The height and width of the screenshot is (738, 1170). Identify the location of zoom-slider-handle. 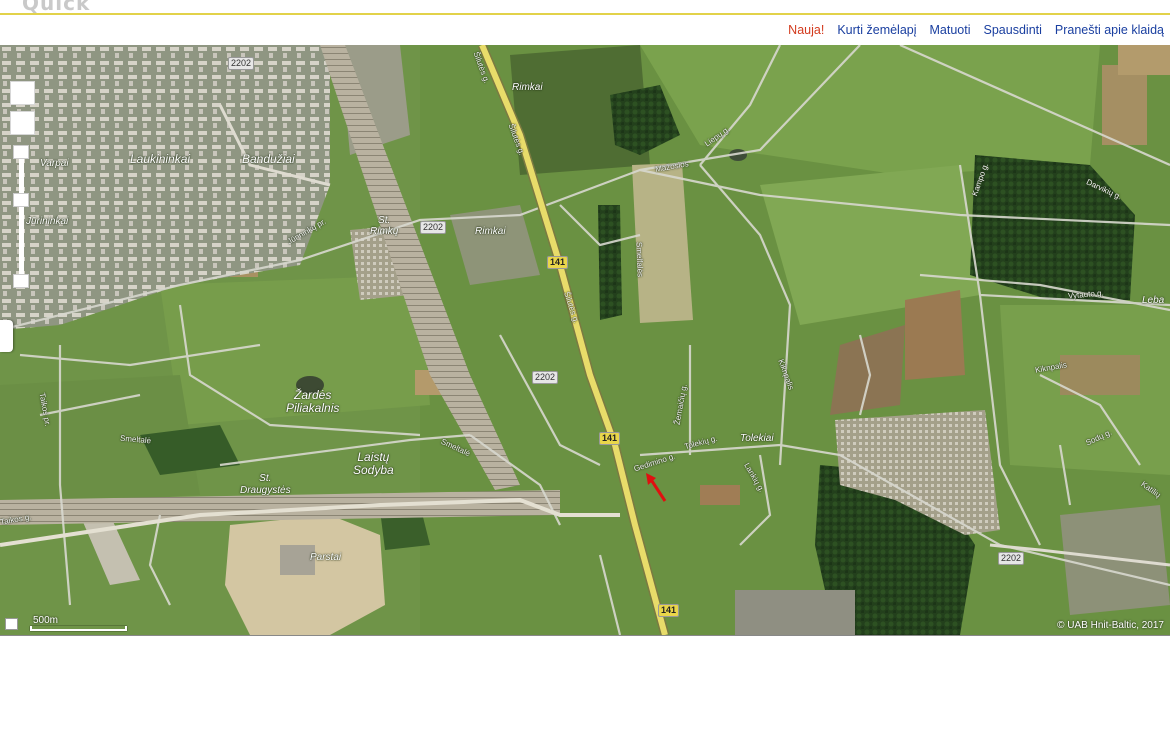
(21, 200).